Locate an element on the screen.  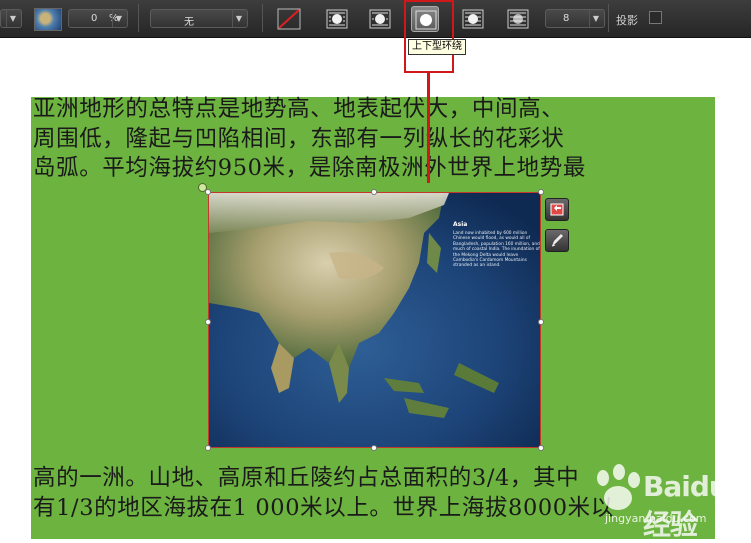
leading-field: ▼ is located at coordinates (11, 18).